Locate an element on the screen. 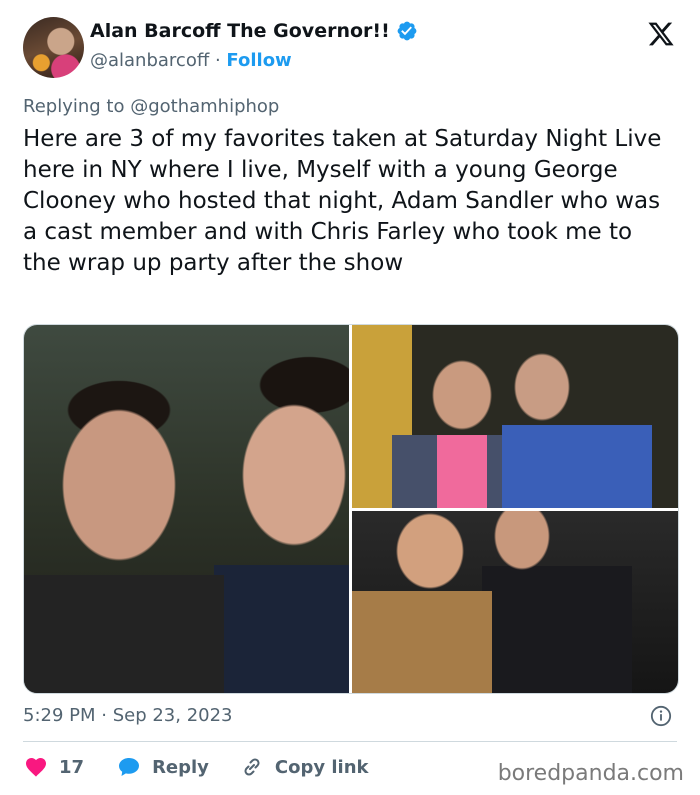 This screenshot has width=700, height=795. copy-link-label: Copy link is located at coordinates (321, 767).